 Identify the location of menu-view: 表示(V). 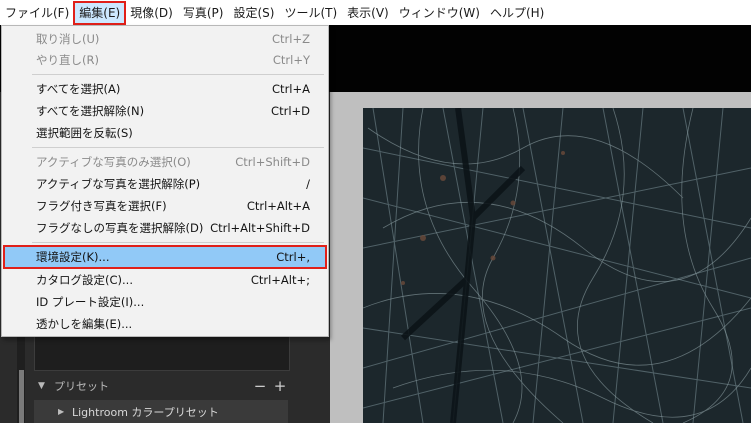
(368, 13).